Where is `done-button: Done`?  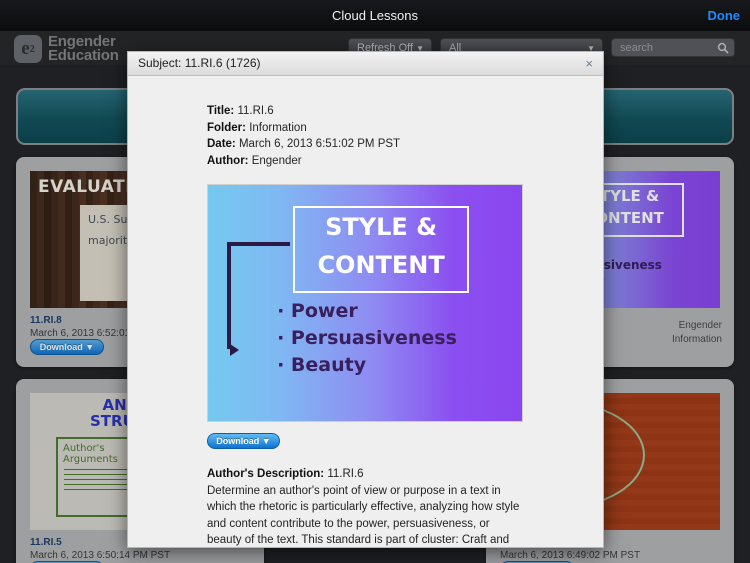
done-button: Done is located at coordinates (724, 15).